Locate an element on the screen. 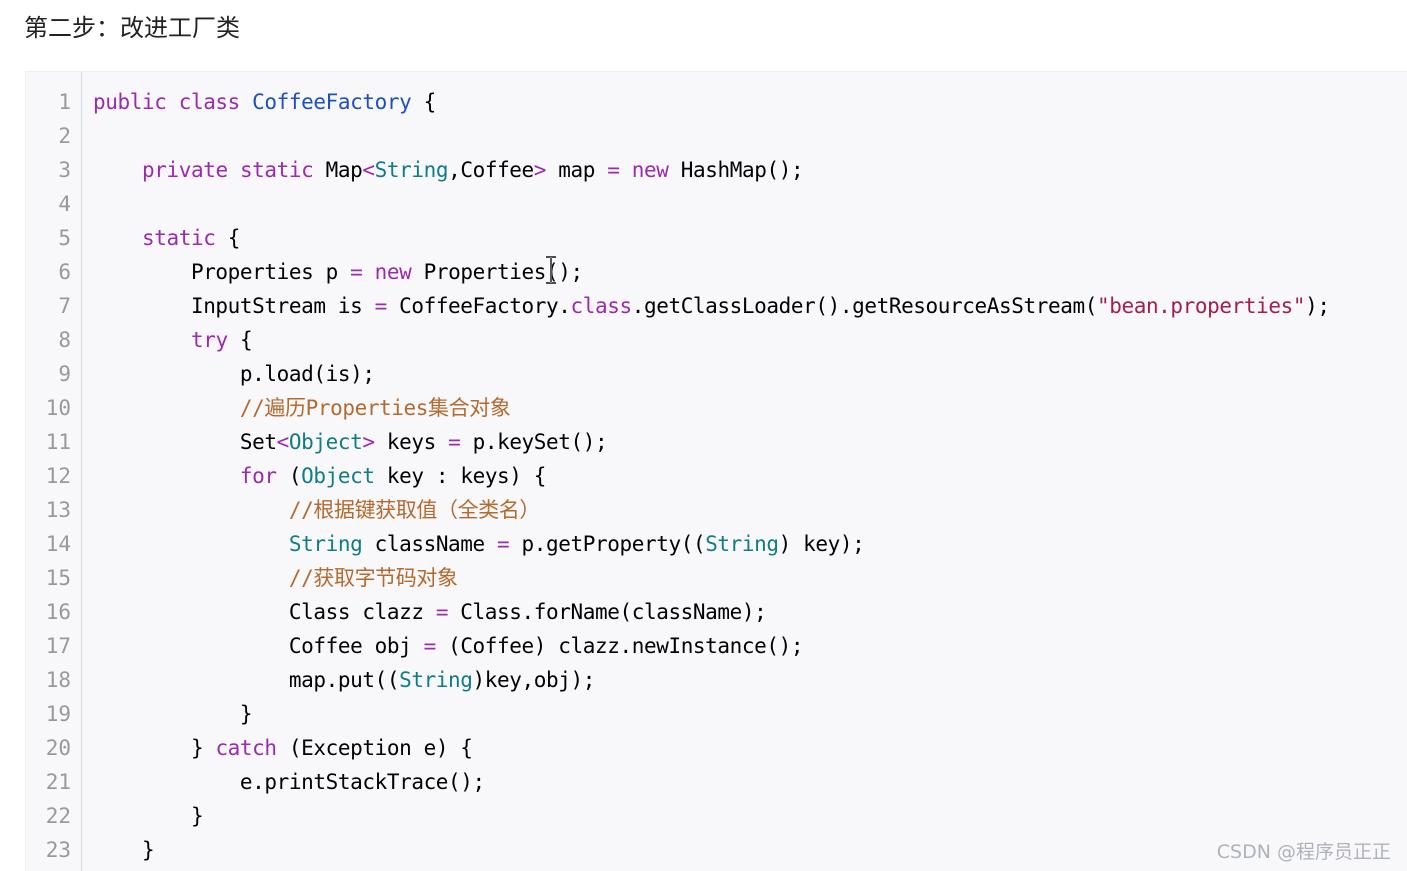 The image size is (1407, 871). code-token: Class clazz is located at coordinates (264, 612).